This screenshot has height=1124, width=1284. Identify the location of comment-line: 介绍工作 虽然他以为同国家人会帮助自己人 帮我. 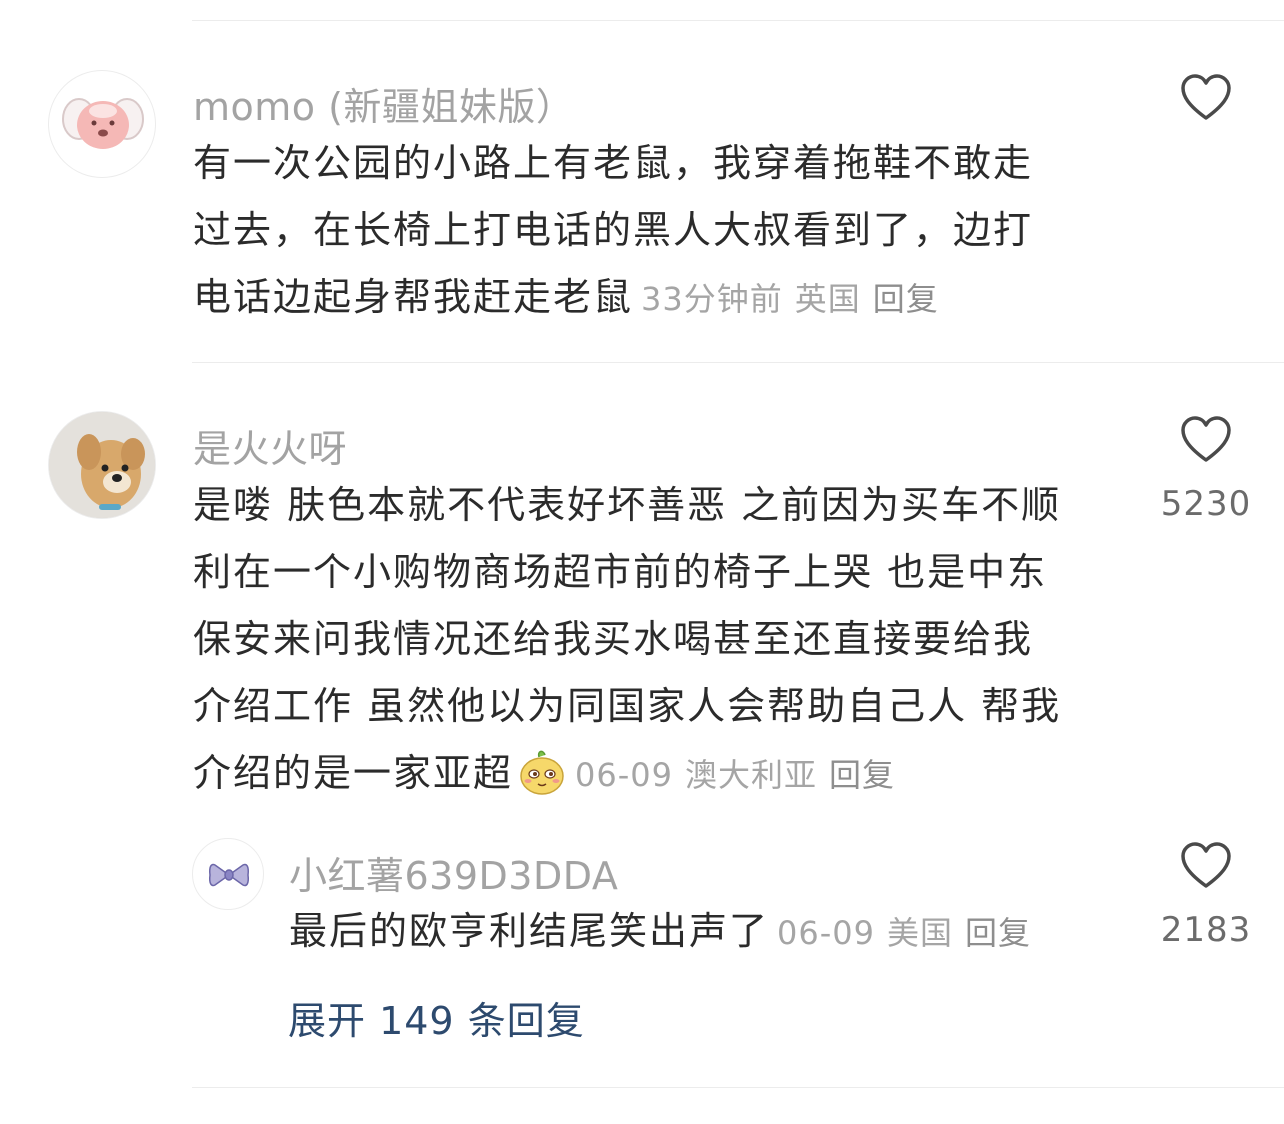
(627, 706).